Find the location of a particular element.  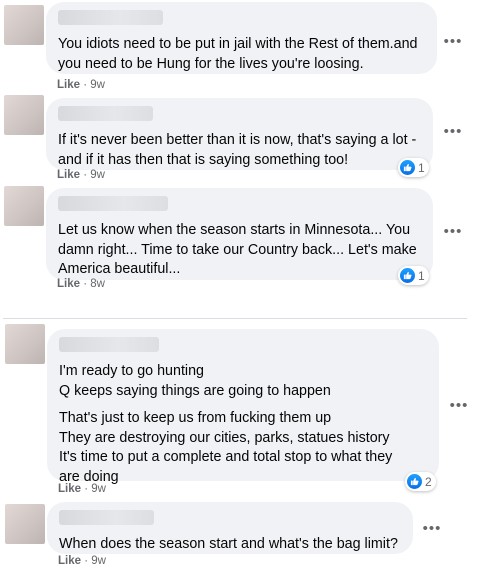

reaction-count: 2 is located at coordinates (420, 481).